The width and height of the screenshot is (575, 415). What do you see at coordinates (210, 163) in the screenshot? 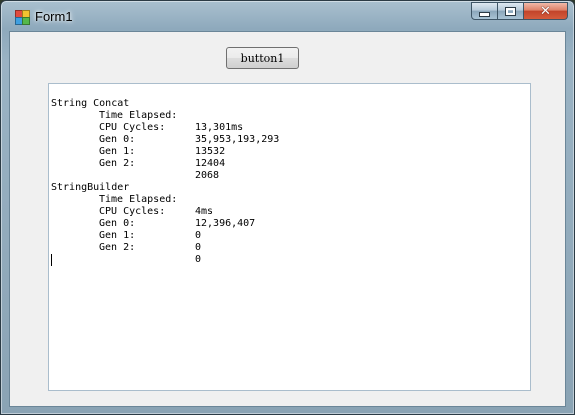
I see `metric-value: 12404` at bounding box center [210, 163].